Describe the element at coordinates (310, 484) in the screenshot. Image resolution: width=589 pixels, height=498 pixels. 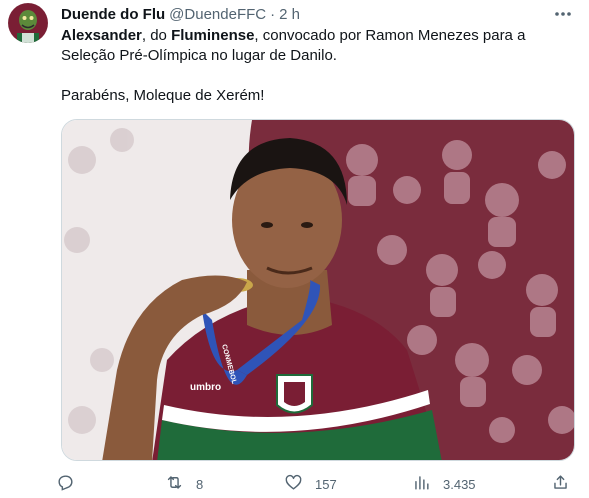
I see `like-button: 157` at that location.